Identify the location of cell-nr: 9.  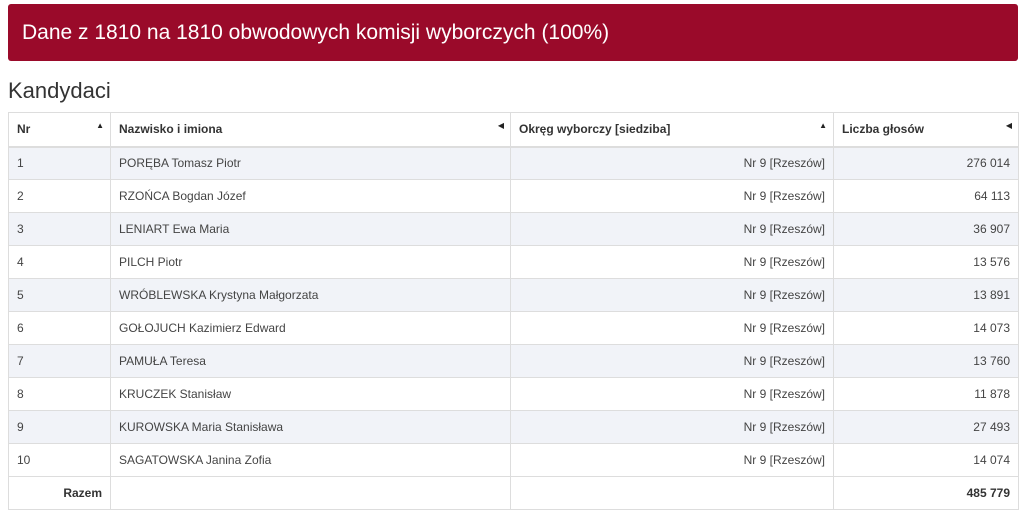
(59, 427).